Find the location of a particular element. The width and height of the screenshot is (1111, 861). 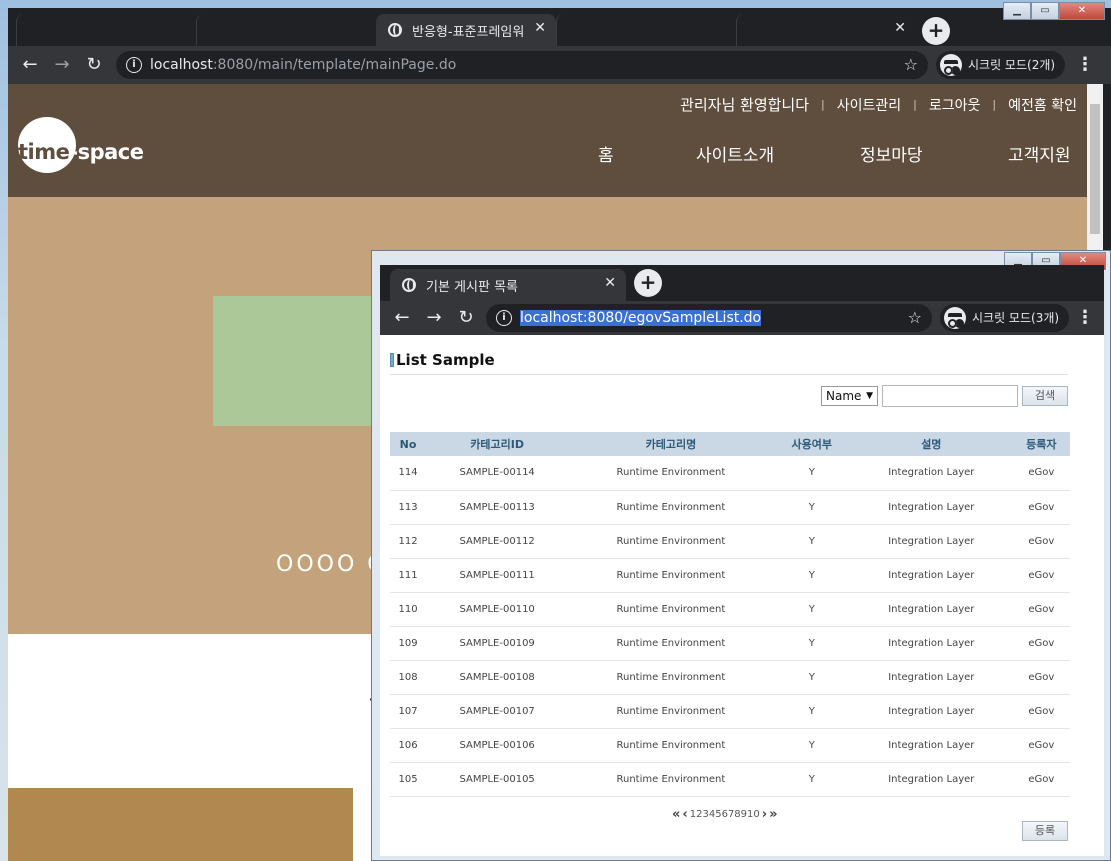

table-cell: SAMPLE-00110 is located at coordinates (497, 609).